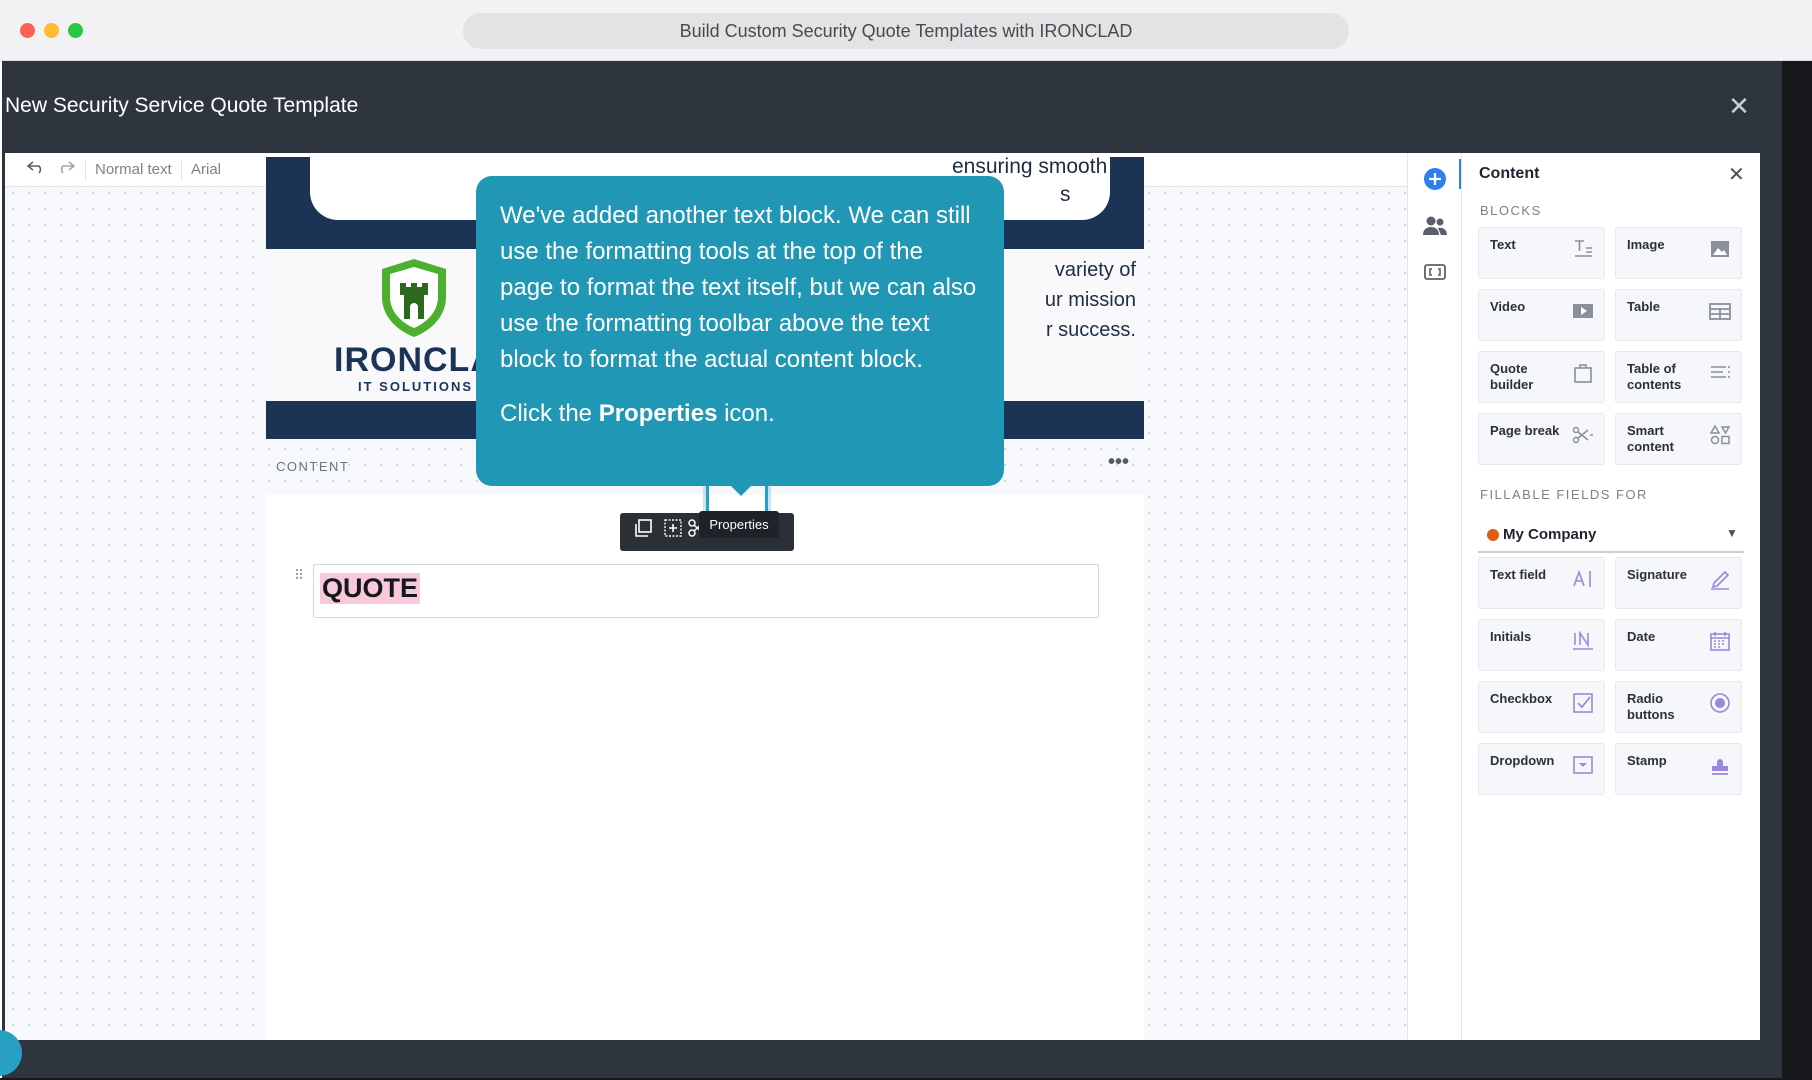  Describe the element at coordinates (1720, 703) in the screenshot. I see `radio-buttons-icon` at that location.